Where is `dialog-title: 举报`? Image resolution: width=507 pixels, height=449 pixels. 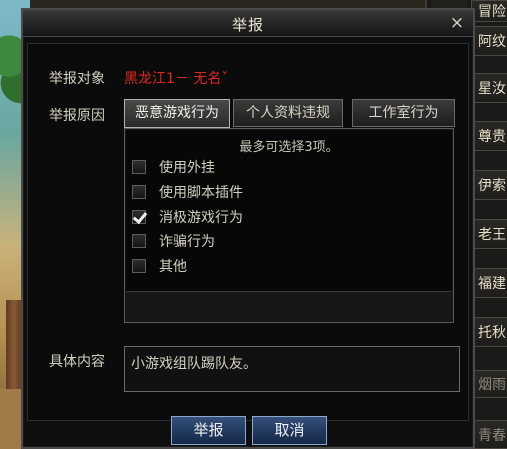 dialog-title: 举报 is located at coordinates (247, 25).